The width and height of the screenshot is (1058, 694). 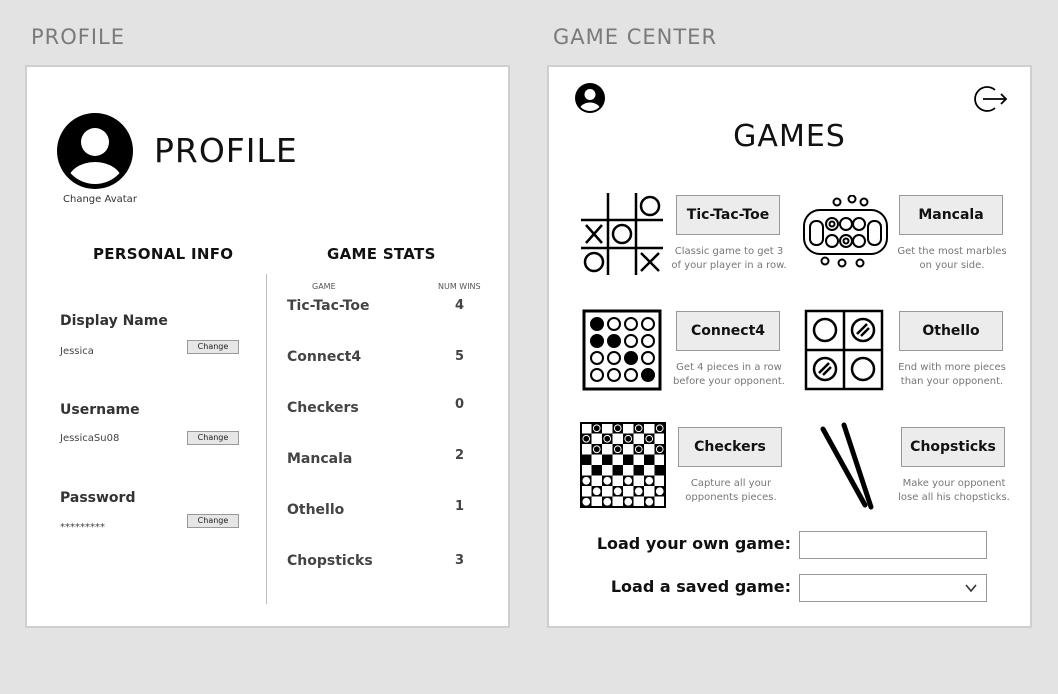 I want to click on change-avatar-link: Change Avatar, so click(x=100, y=199).